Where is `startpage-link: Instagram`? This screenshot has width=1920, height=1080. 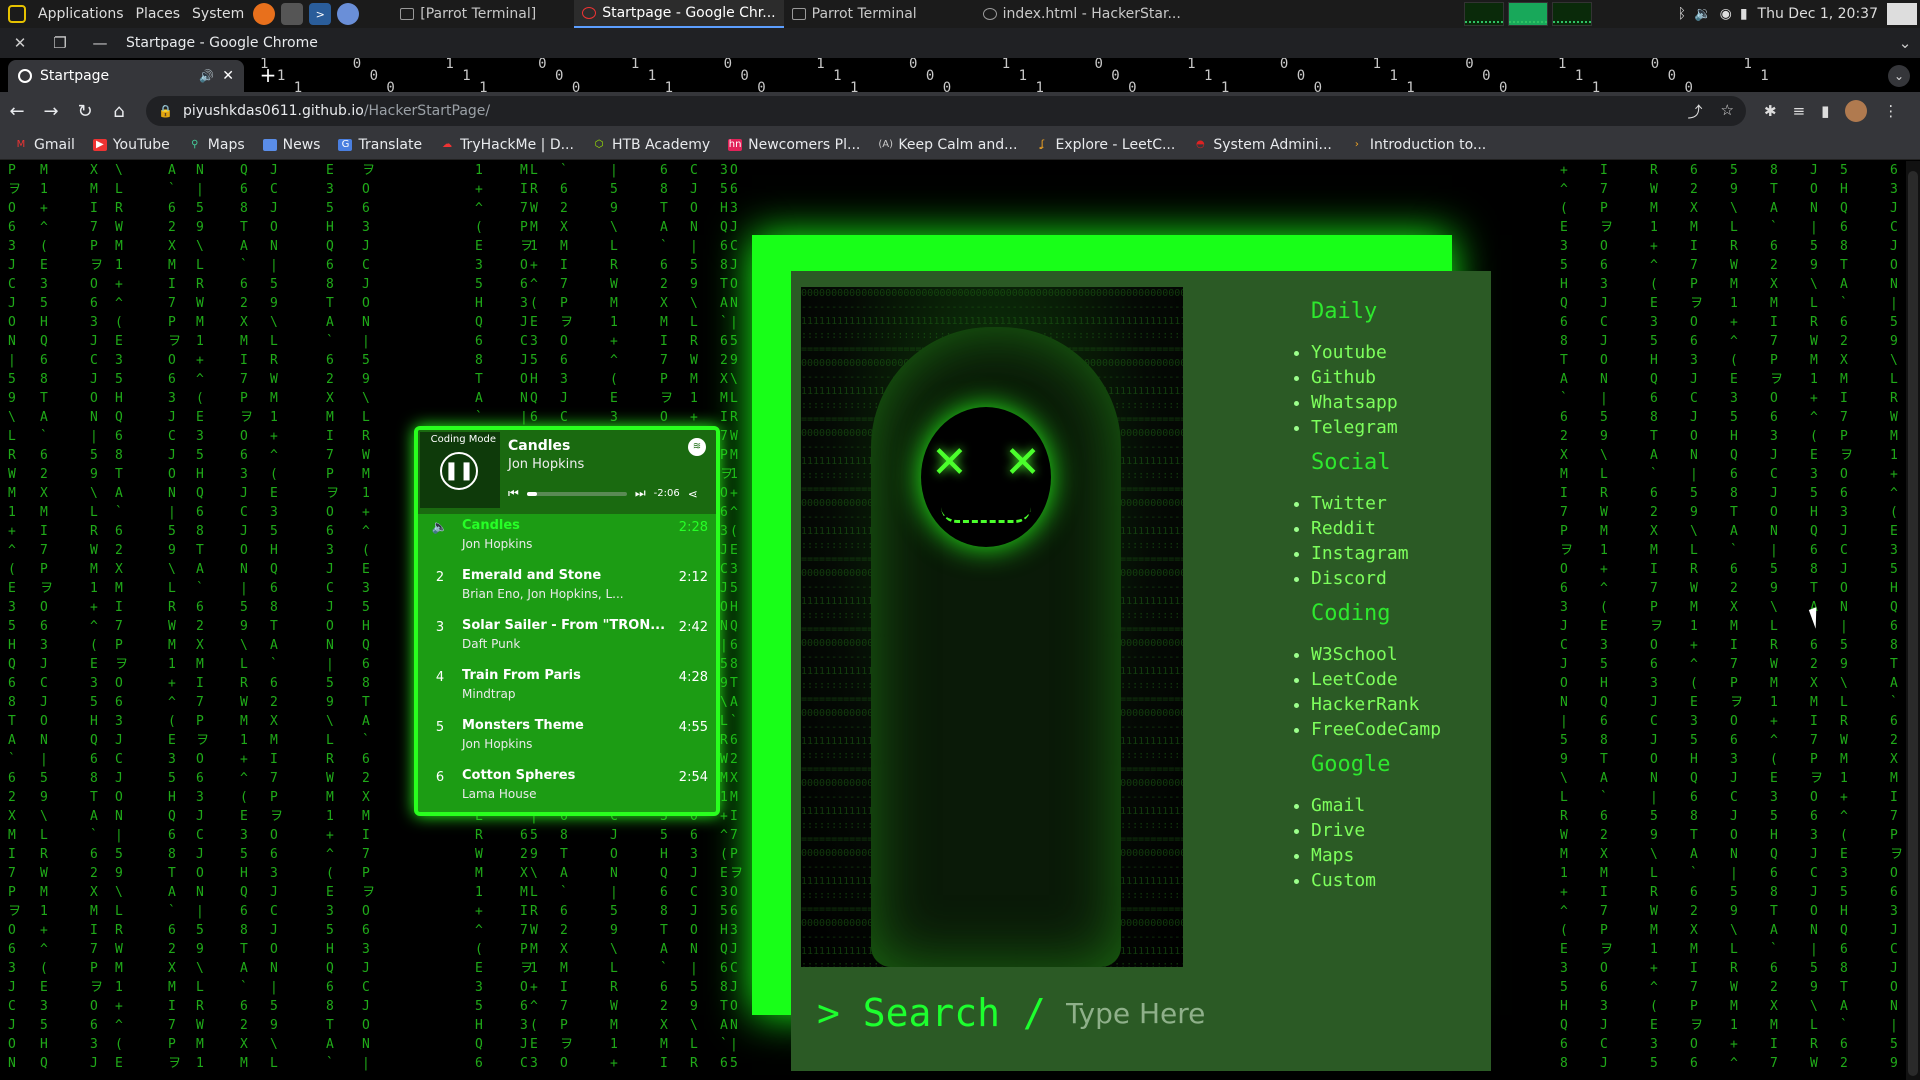 startpage-link: Instagram is located at coordinates (1401, 553).